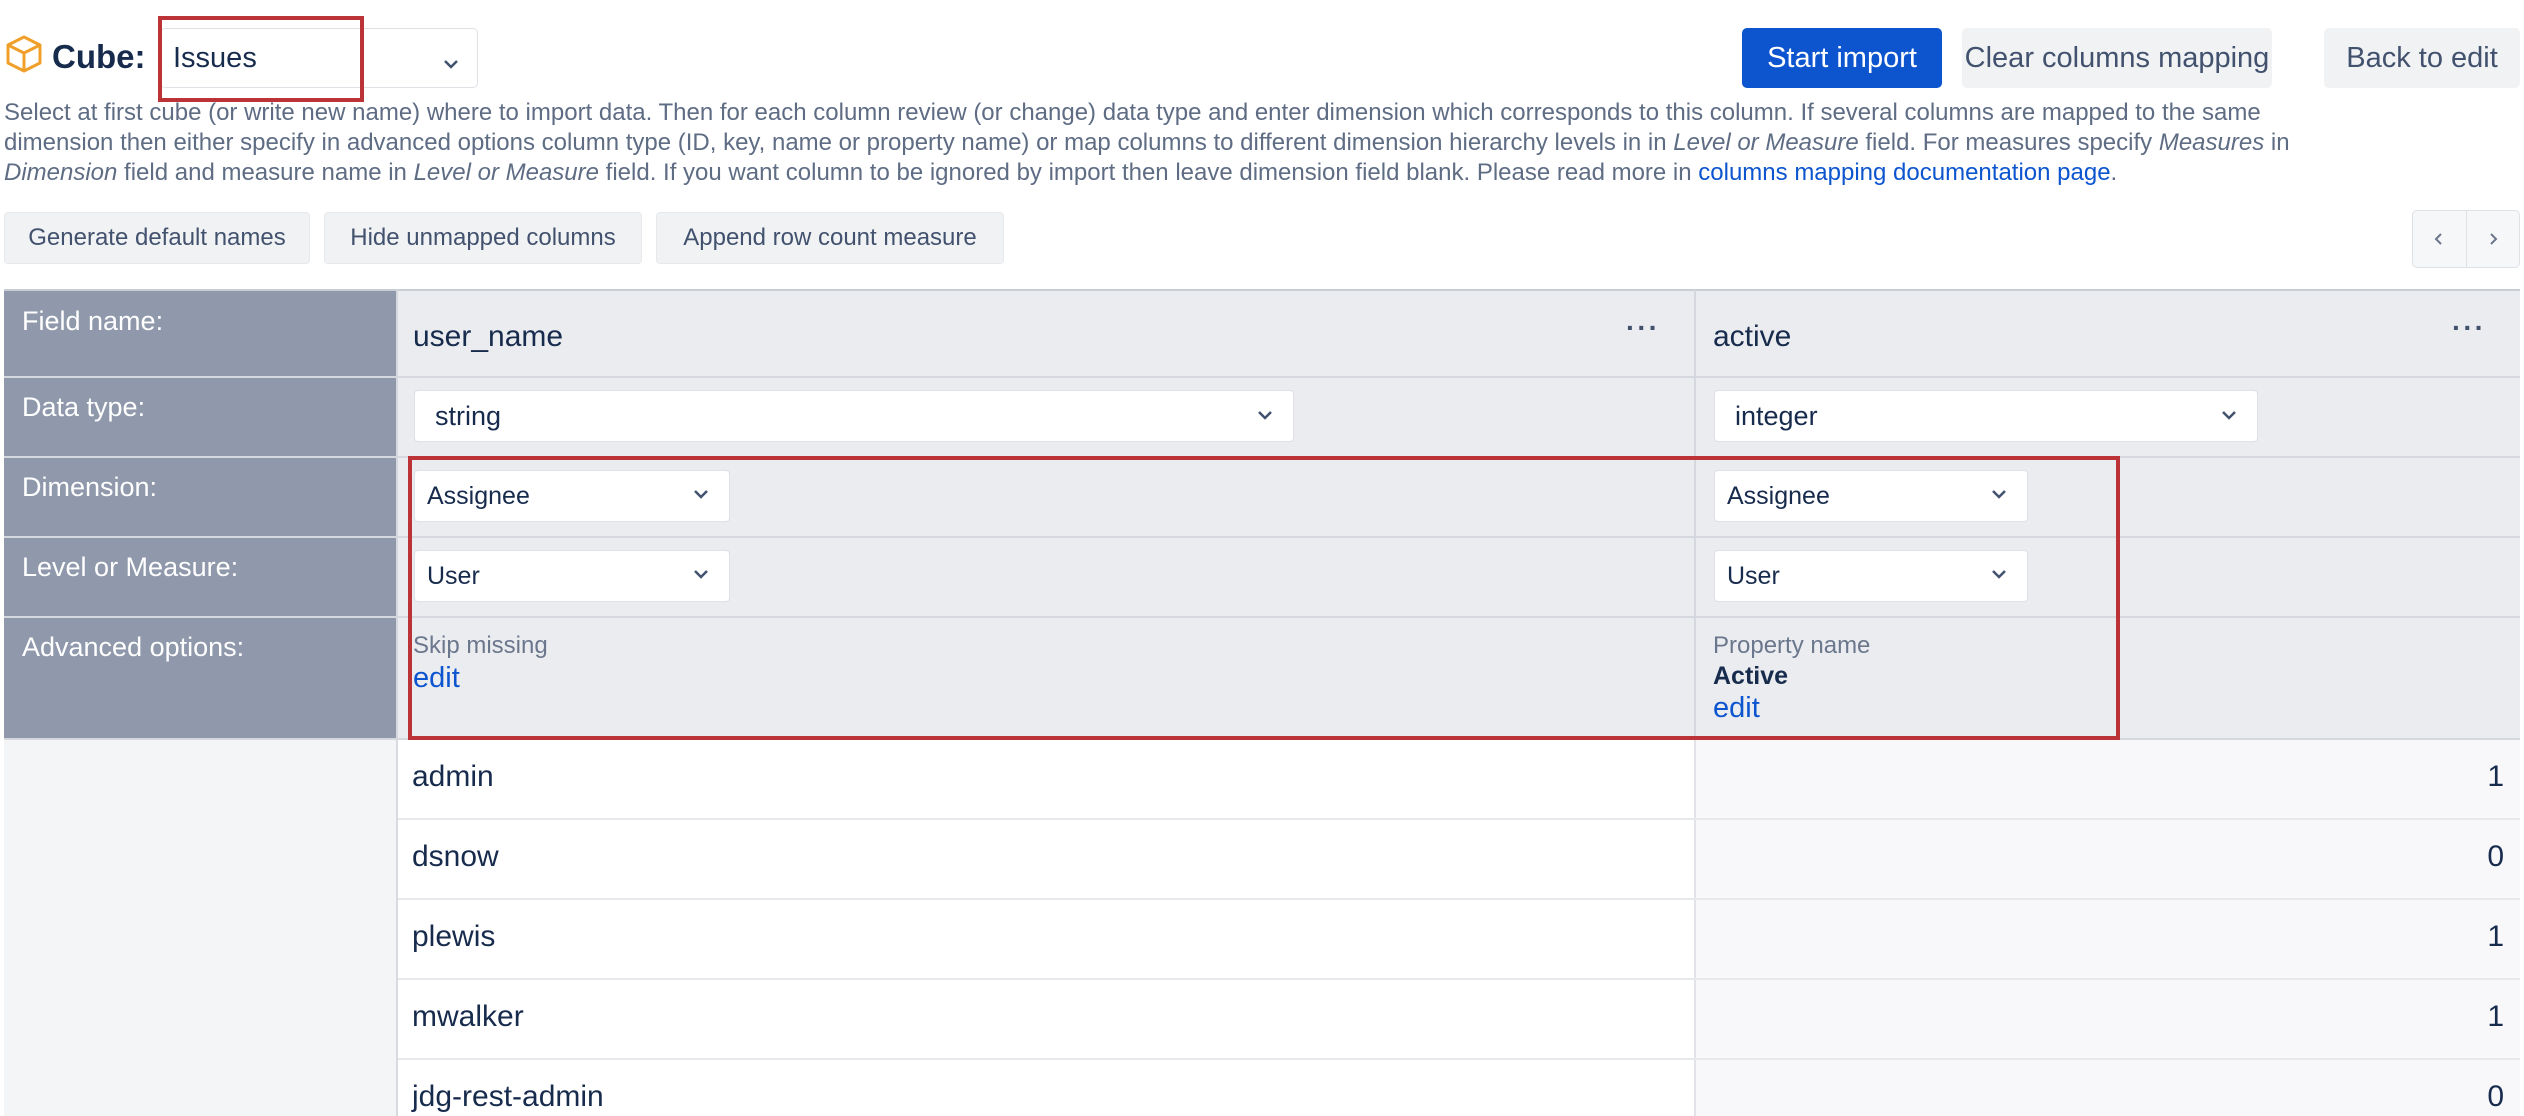  I want to click on generate-default-names-button: Generate default names, so click(157, 238).